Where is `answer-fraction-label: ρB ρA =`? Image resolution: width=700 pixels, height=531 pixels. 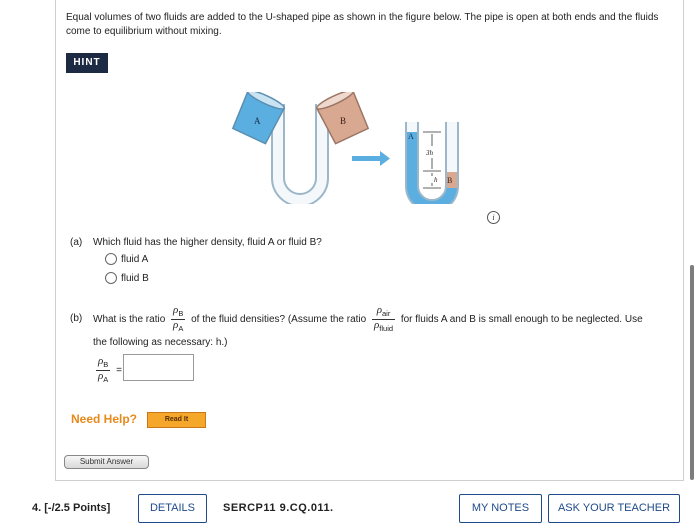 answer-fraction-label: ρB ρA = is located at coordinates (107, 370).